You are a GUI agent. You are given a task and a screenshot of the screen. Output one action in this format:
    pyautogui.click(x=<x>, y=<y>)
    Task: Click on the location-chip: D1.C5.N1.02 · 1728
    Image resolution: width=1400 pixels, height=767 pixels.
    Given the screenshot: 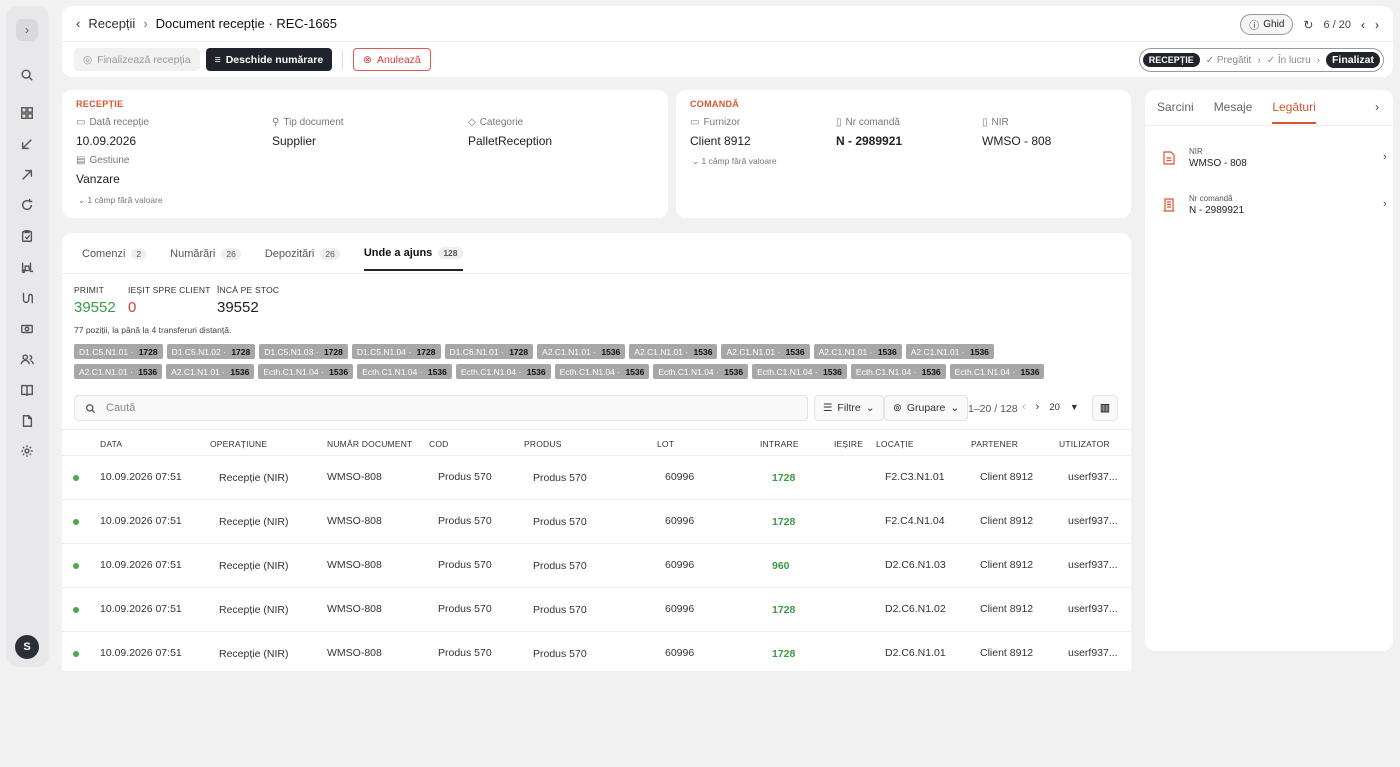 What is the action you would take?
    pyautogui.click(x=211, y=351)
    